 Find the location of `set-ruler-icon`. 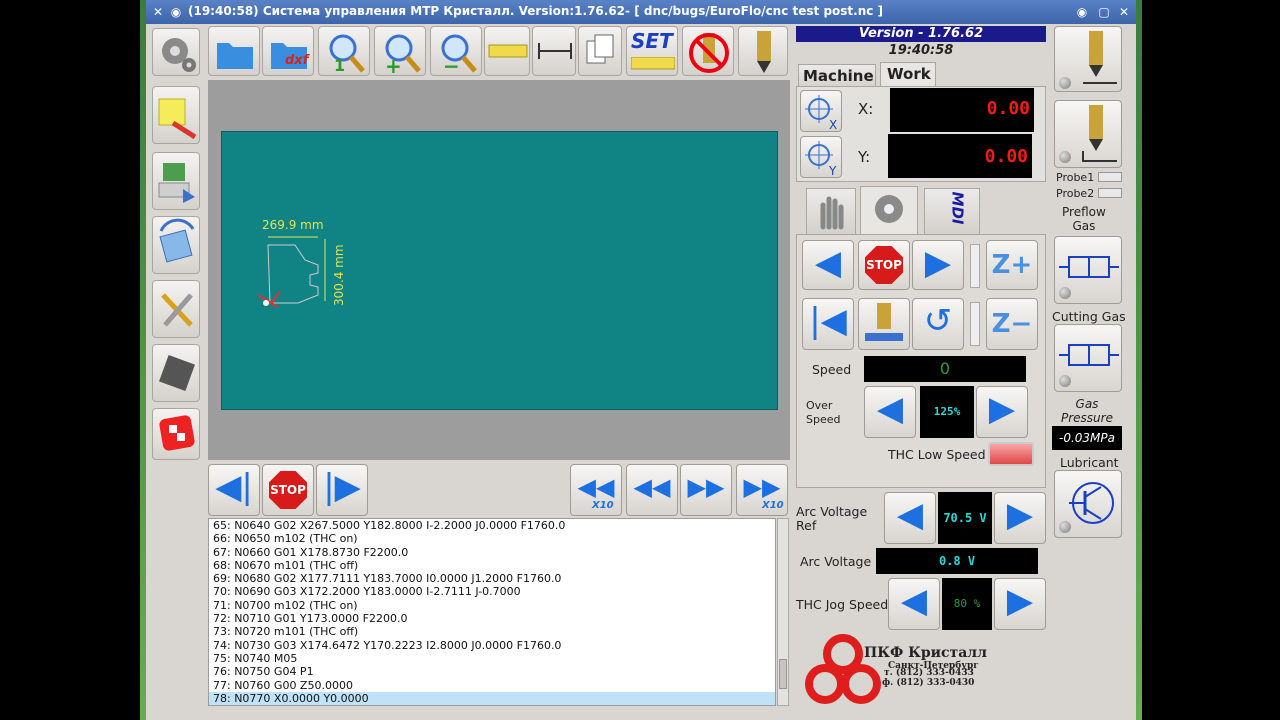

set-ruler-icon is located at coordinates (653, 63).